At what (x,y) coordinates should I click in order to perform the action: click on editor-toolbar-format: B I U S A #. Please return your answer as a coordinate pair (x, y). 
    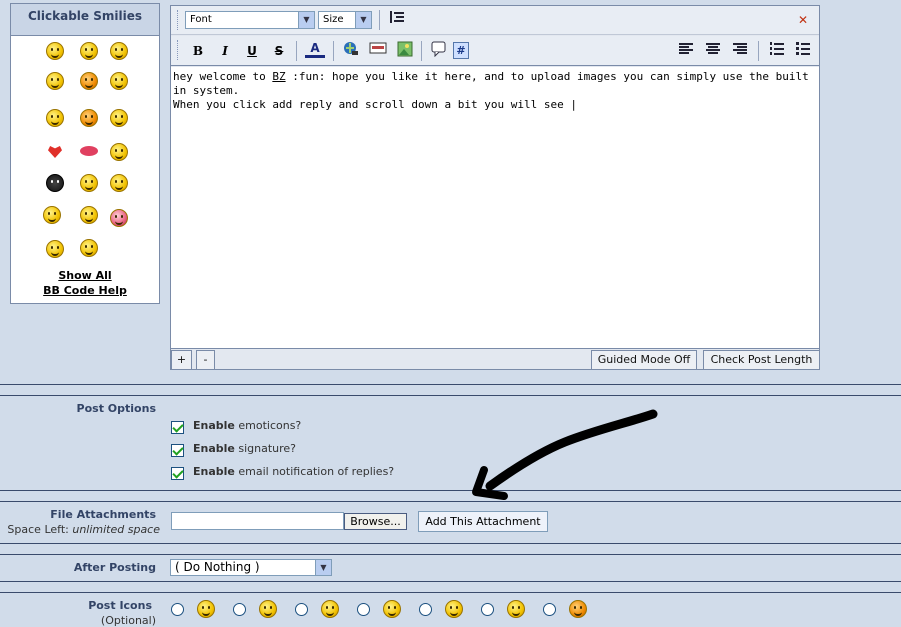
    Looking at the image, I should click on (495, 51).